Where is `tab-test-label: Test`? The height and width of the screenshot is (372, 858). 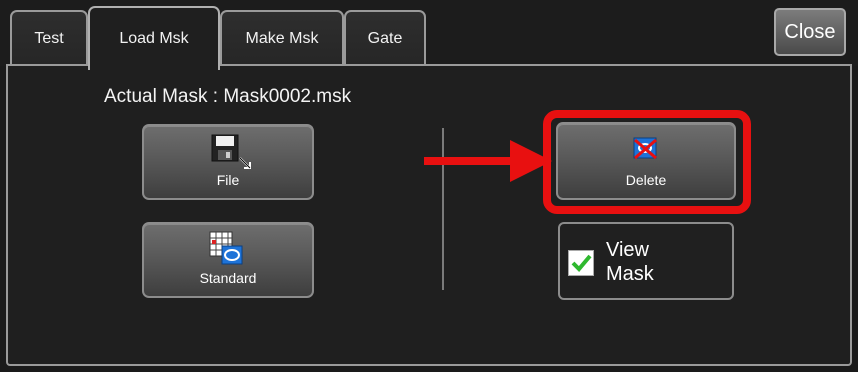 tab-test-label: Test is located at coordinates (49, 38).